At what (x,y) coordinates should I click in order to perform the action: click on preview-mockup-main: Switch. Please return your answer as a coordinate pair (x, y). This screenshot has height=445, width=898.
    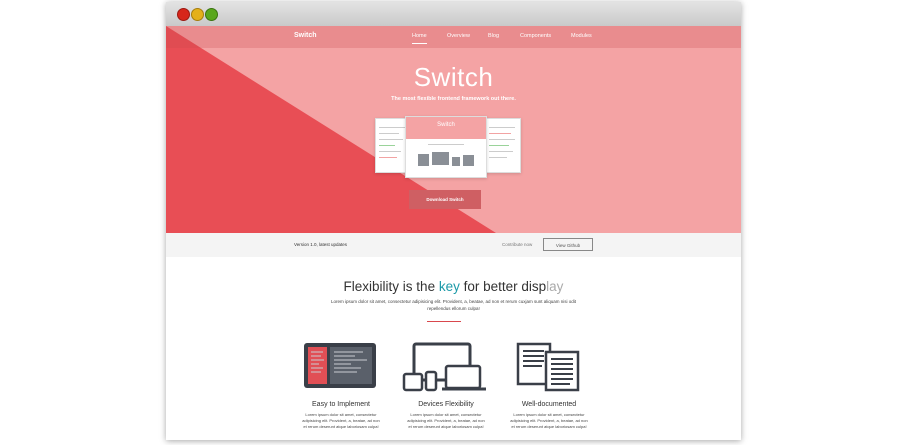
    Looking at the image, I should click on (446, 147).